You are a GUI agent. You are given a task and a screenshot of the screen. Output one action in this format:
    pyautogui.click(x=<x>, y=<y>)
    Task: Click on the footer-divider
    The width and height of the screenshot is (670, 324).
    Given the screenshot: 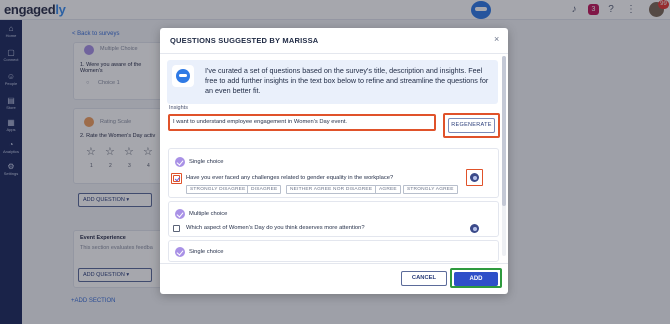 What is the action you would take?
    pyautogui.click(x=334, y=263)
    